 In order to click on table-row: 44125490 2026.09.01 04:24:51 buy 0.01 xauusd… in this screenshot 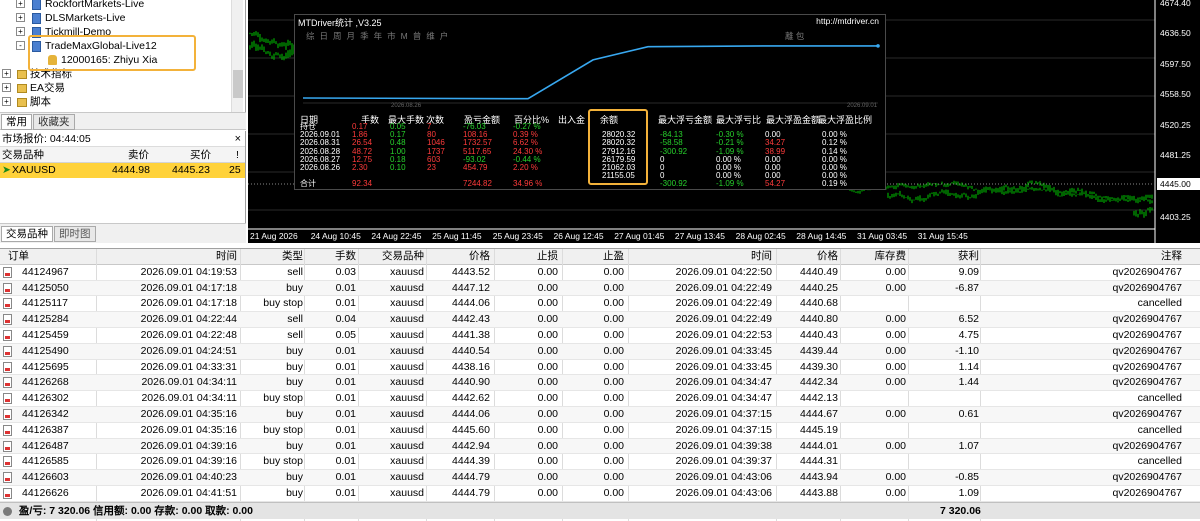, I will do `click(600, 351)`.